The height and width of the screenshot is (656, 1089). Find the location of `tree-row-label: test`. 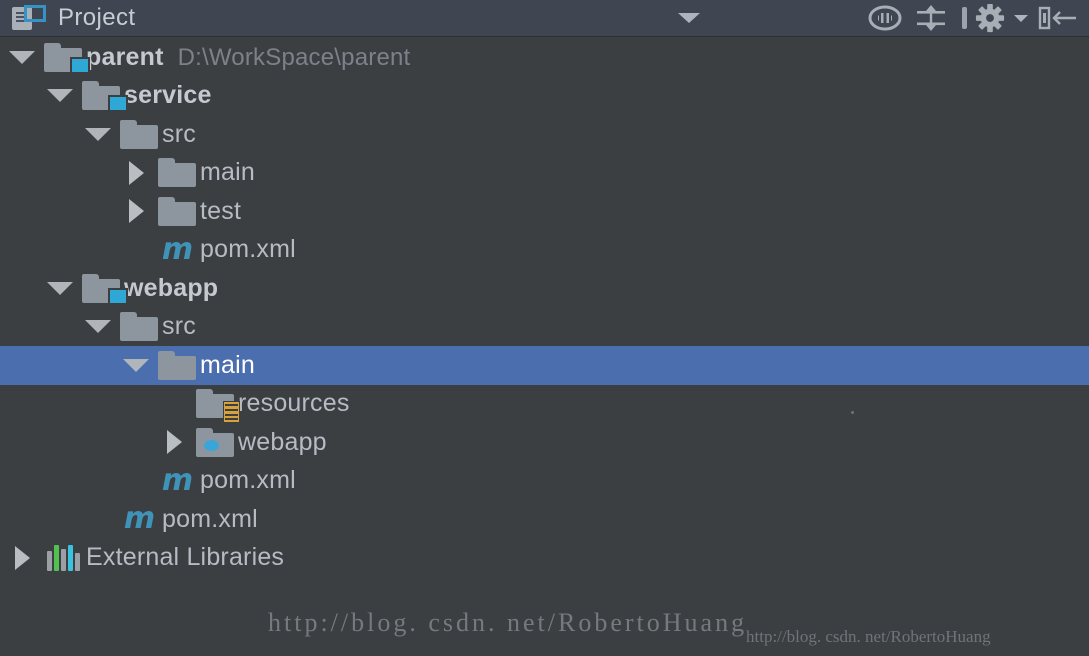

tree-row-label: test is located at coordinates (221, 210).